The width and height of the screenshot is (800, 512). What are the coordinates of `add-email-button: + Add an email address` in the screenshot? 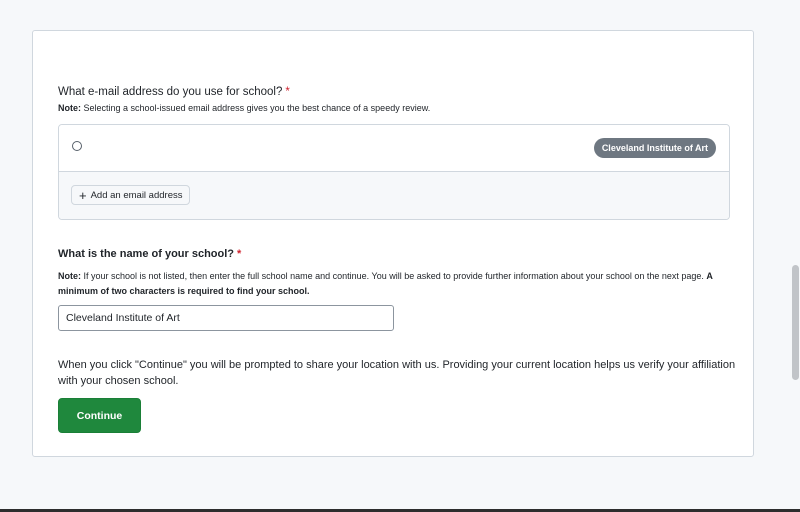 It's located at (131, 195).